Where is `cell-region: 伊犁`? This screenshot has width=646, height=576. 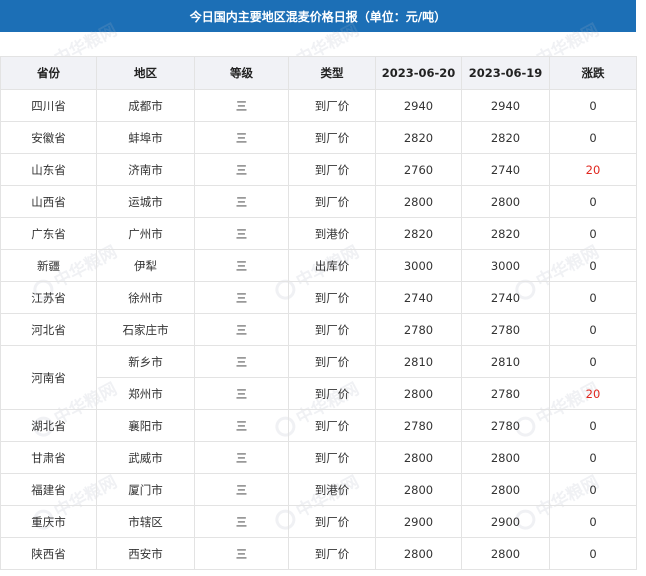 cell-region: 伊犁 is located at coordinates (145, 265).